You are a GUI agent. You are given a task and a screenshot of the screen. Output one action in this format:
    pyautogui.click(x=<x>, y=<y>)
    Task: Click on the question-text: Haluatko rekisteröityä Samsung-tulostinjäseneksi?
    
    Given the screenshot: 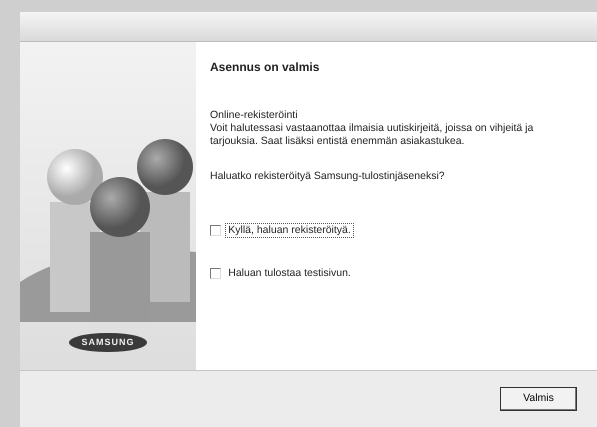 What is the action you would take?
    pyautogui.click(x=328, y=177)
    